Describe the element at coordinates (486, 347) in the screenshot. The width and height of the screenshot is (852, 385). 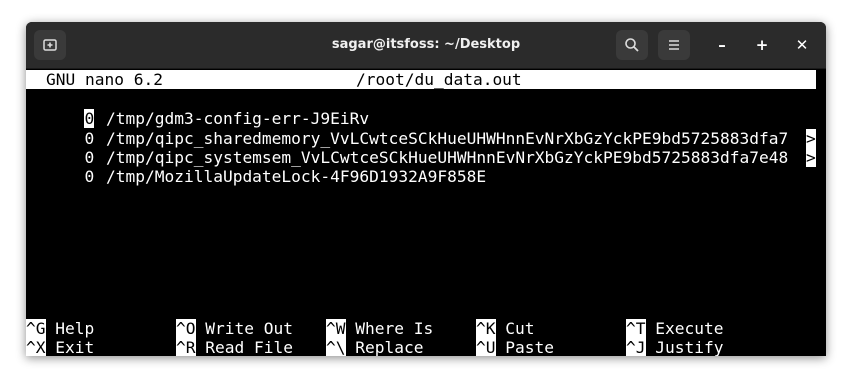
I see `shortcut-key: ^U` at that location.